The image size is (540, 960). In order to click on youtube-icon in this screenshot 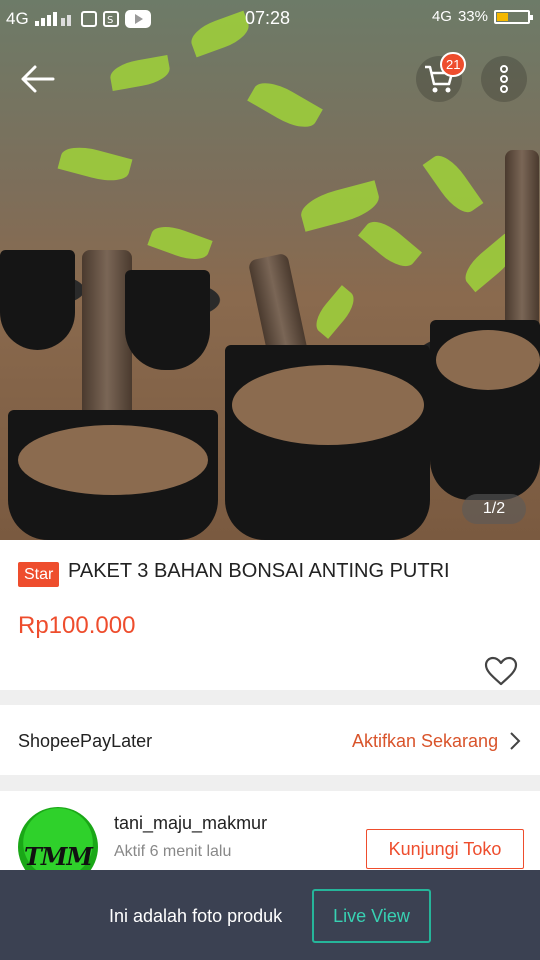, I will do `click(137, 19)`.